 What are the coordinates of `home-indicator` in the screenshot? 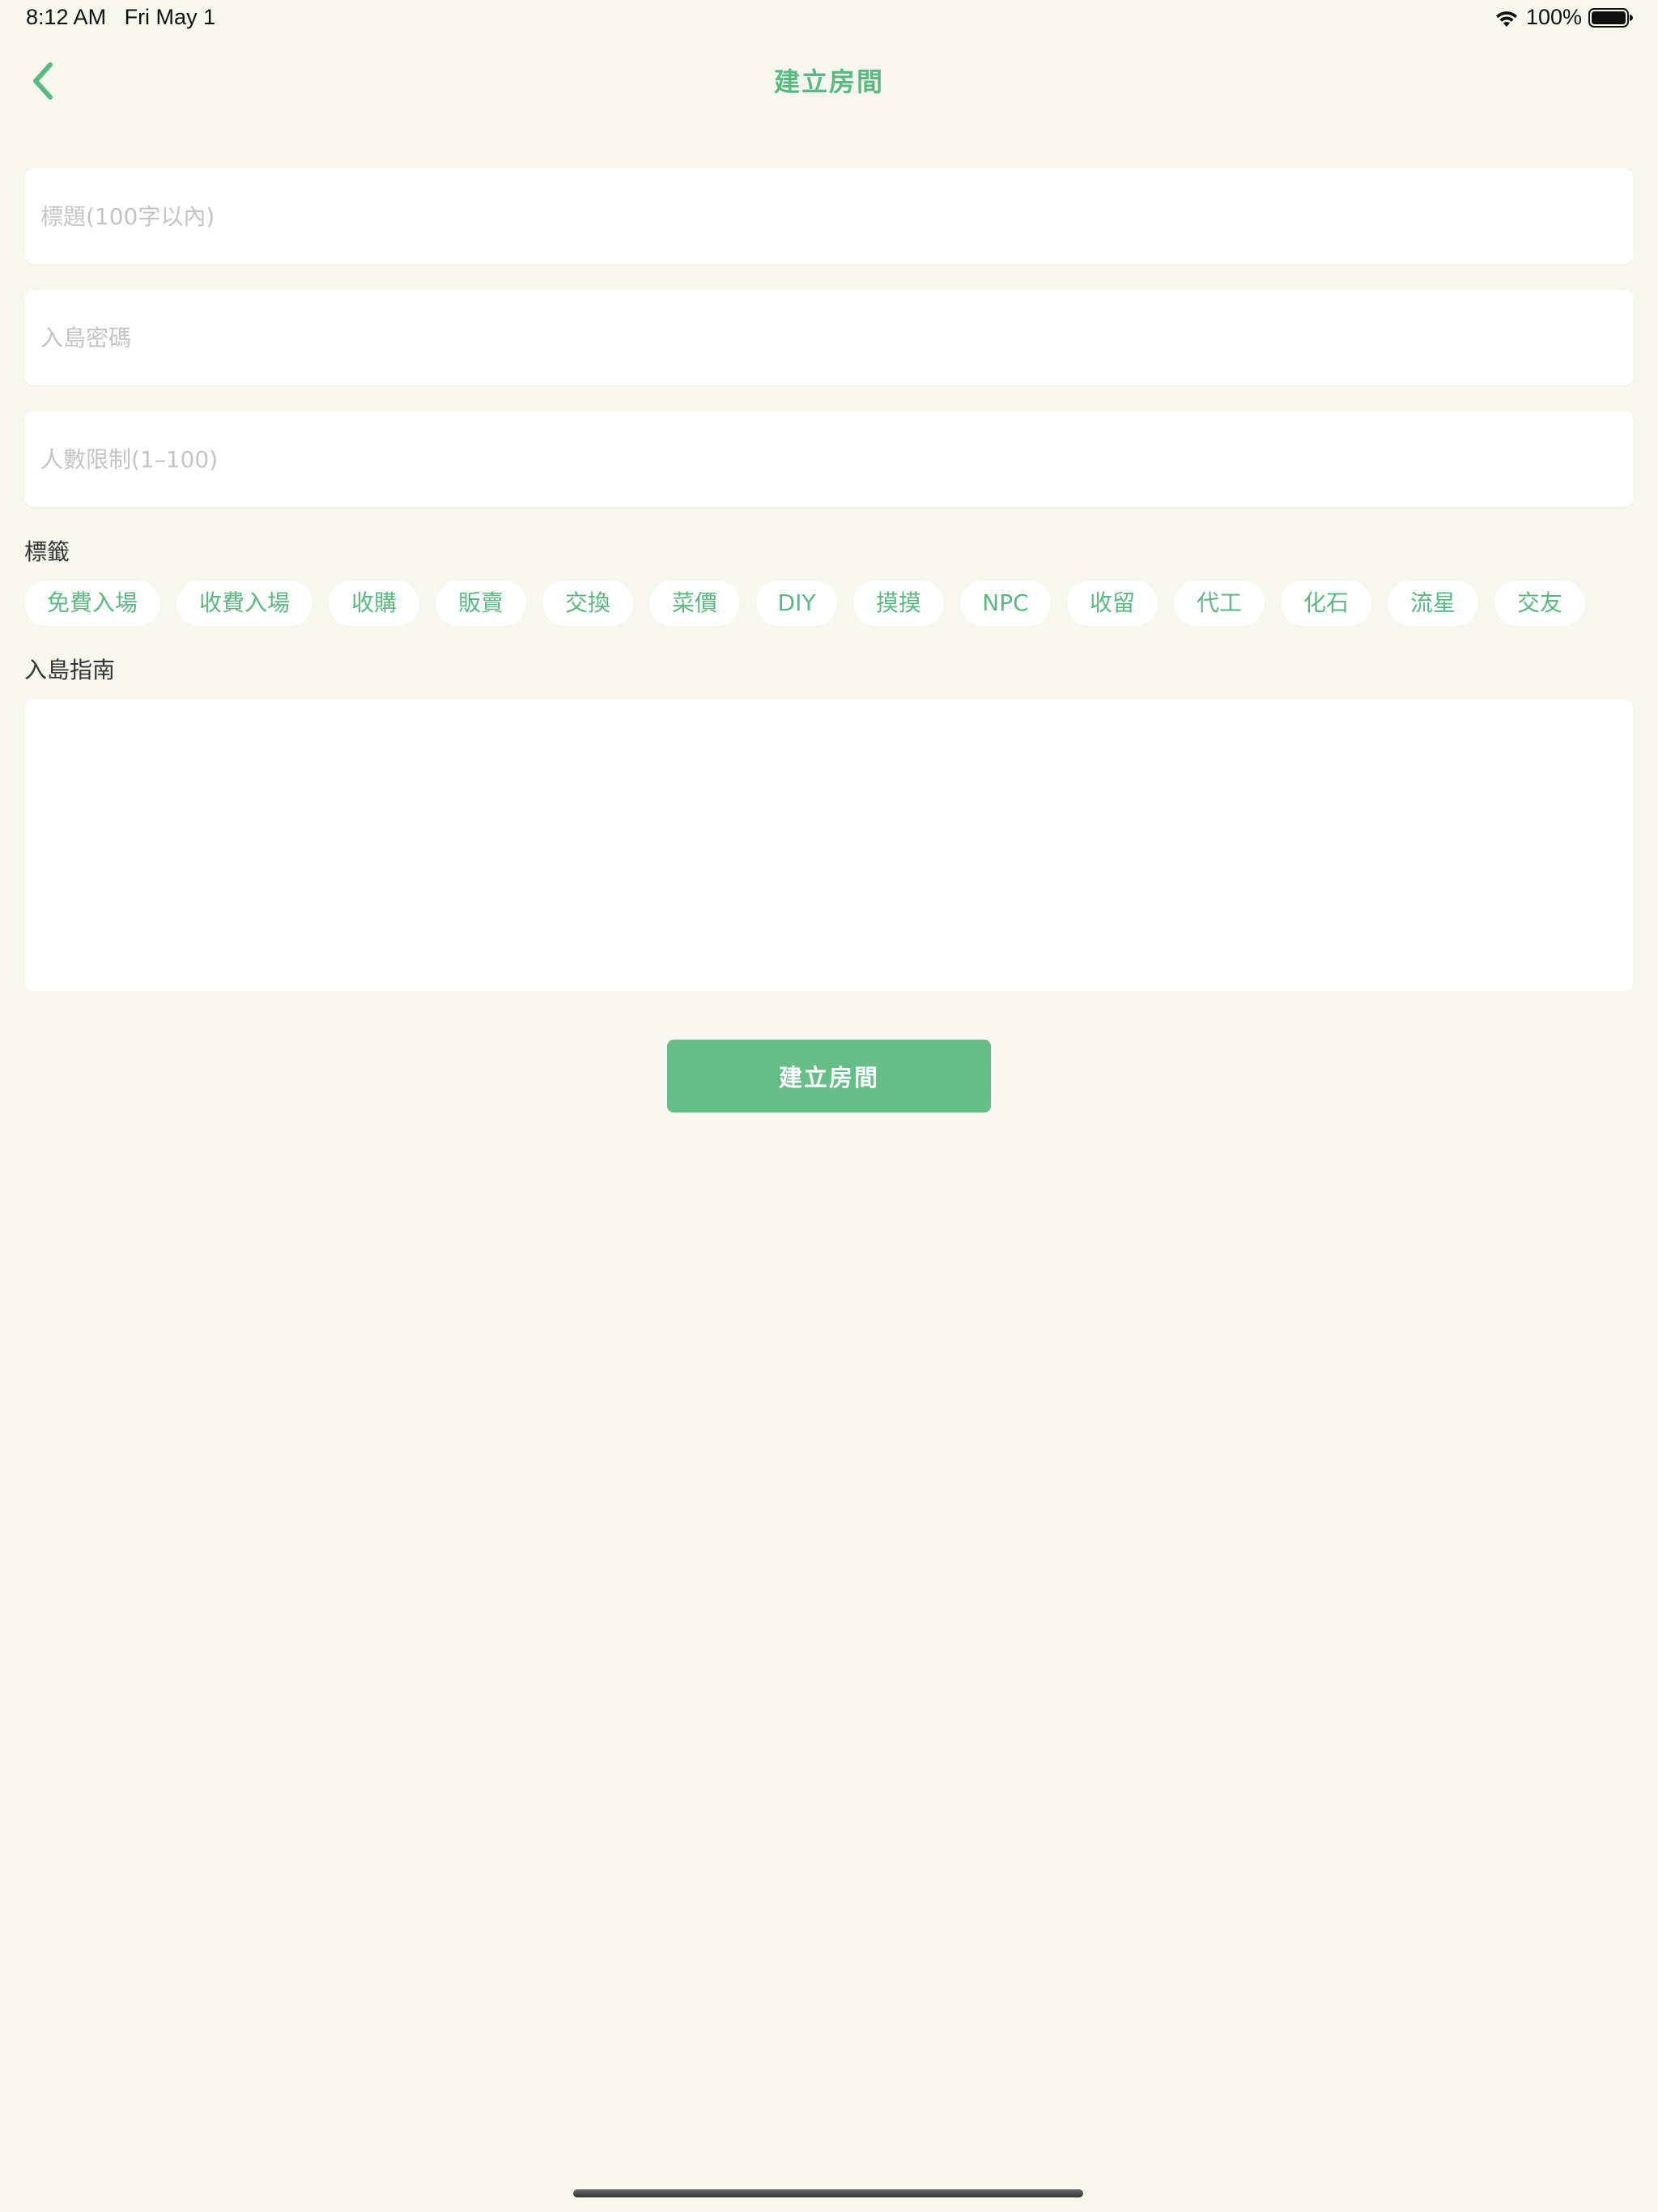 It's located at (828, 2193).